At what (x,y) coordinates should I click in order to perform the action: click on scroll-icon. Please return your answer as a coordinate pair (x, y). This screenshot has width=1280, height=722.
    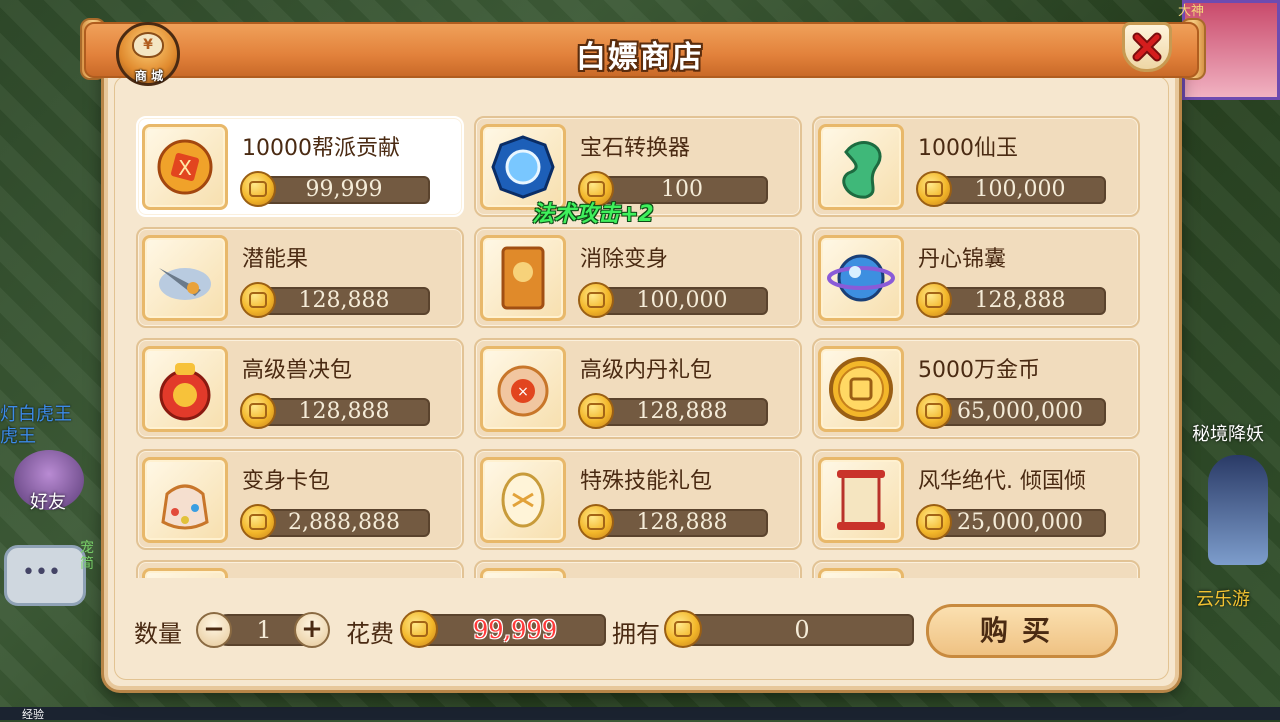
    Looking at the image, I should click on (861, 500).